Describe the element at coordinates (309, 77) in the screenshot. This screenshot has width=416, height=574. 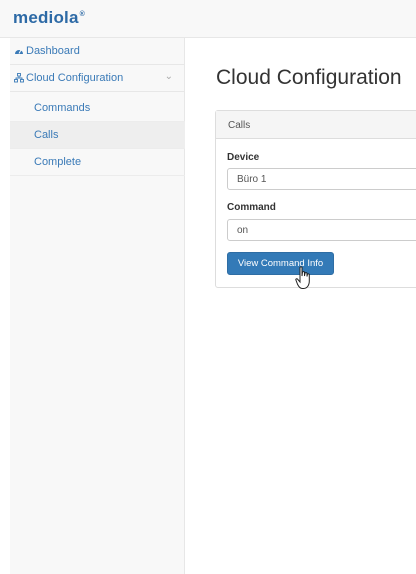
I see `page-title: Cloud Configuration` at that location.